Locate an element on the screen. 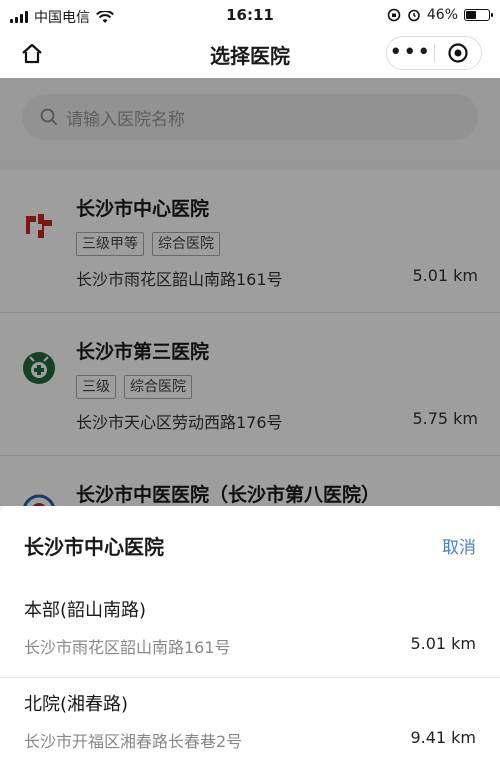 The width and height of the screenshot is (500, 776). alarm-icon is located at coordinates (414, 15).